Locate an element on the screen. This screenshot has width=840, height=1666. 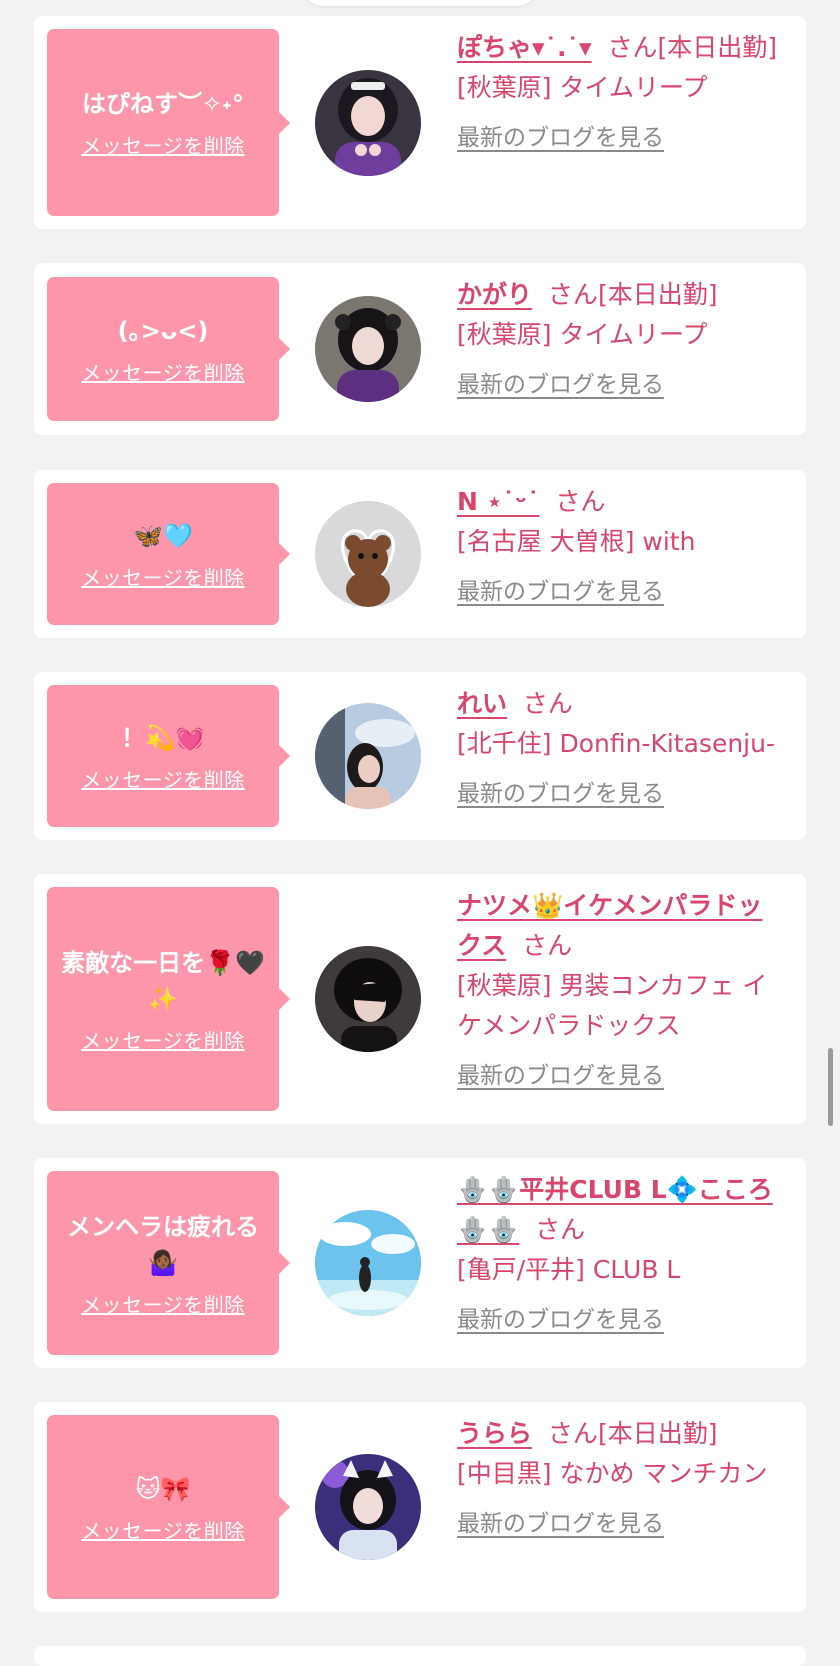
message-text: メンヘラは疲れる🤷🏾‍♀️ is located at coordinates (163, 1244).